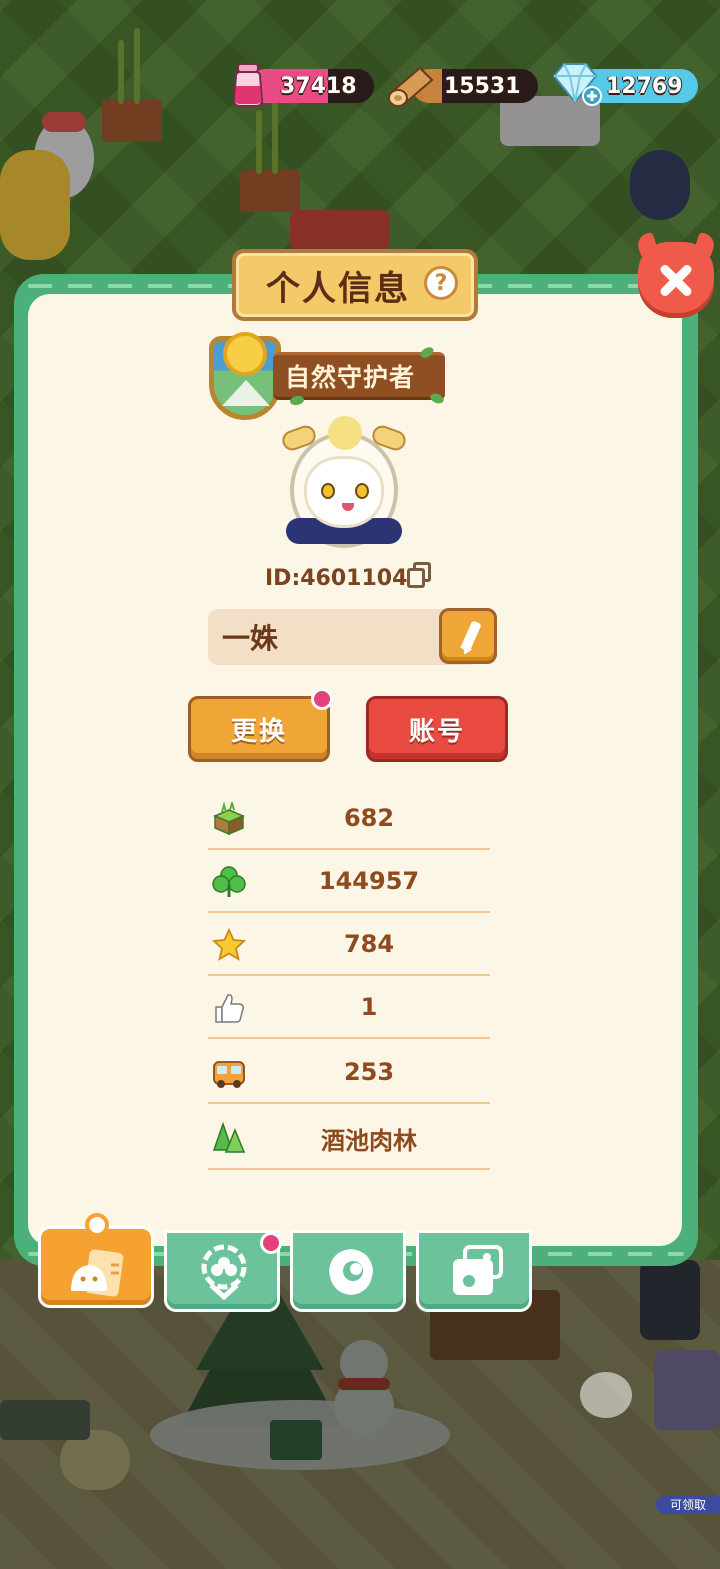  What do you see at coordinates (229, 817) in the screenshot?
I see `grass-land-icon` at bounding box center [229, 817].